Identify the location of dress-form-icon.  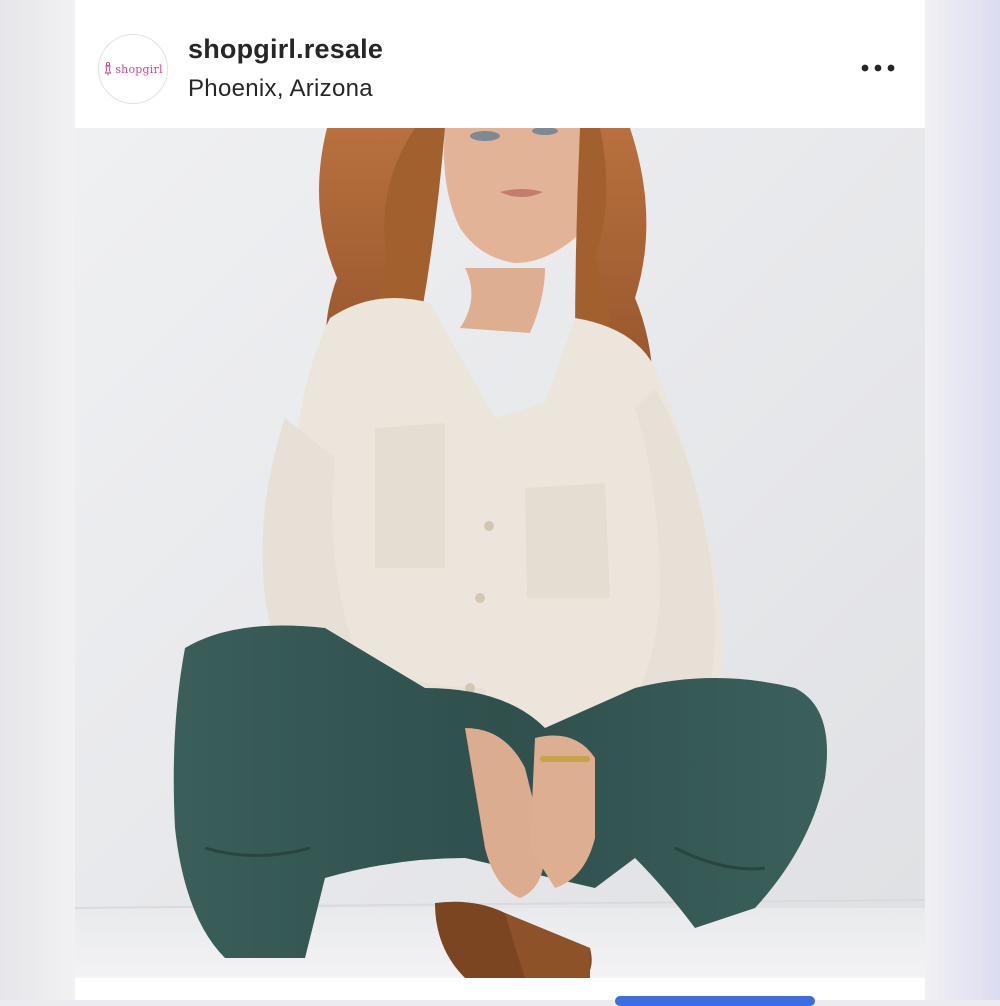
(108, 69).